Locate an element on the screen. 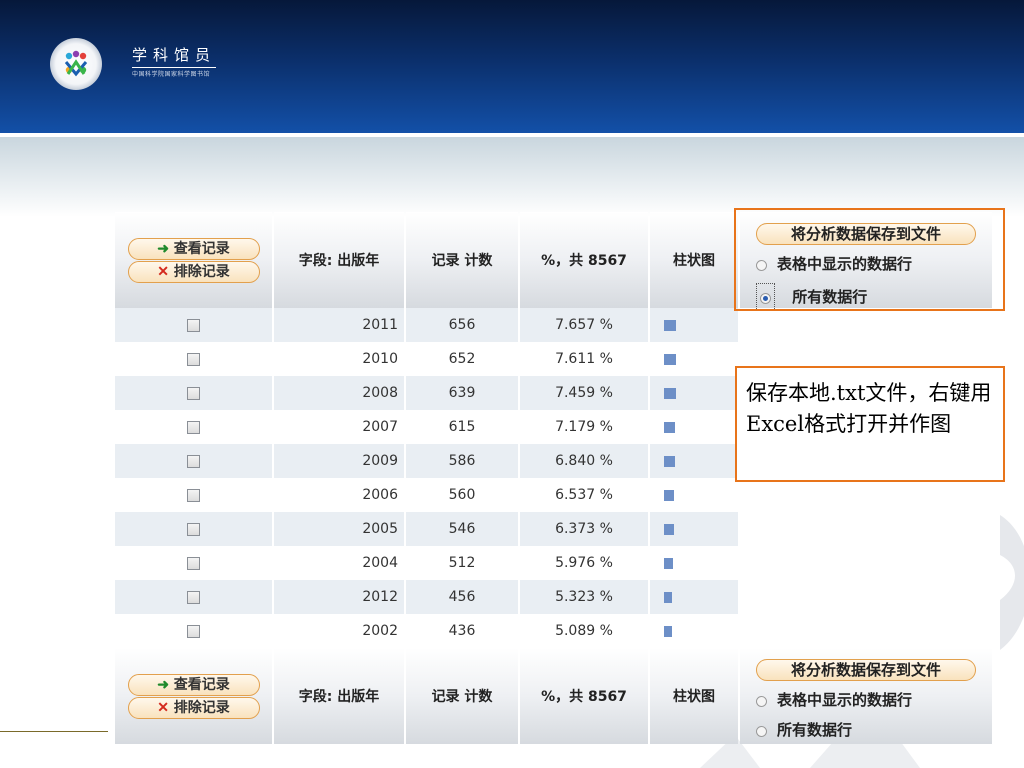 The height and width of the screenshot is (768, 1024). table-row: 2006 560 6.537 % is located at coordinates (553, 495).